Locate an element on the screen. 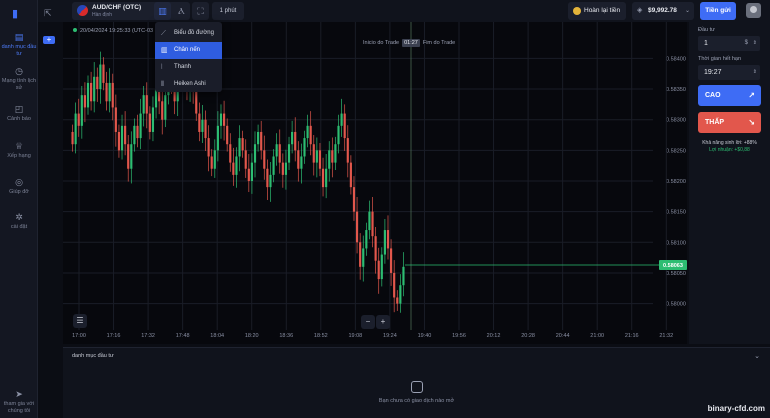 The height and width of the screenshot is (418, 770). balance-selector: ◈ $9,992.78 ⌄ is located at coordinates (663, 11).